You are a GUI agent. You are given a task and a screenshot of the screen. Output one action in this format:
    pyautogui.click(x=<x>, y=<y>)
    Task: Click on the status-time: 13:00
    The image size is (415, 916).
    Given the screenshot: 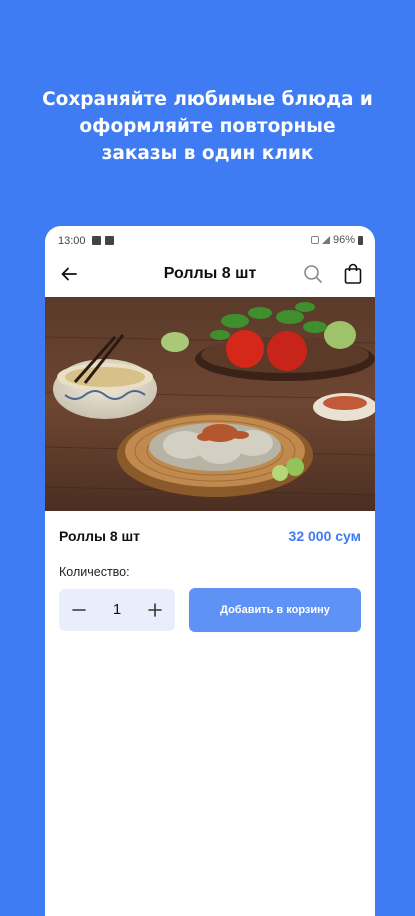 What is the action you would take?
    pyautogui.click(x=72, y=241)
    